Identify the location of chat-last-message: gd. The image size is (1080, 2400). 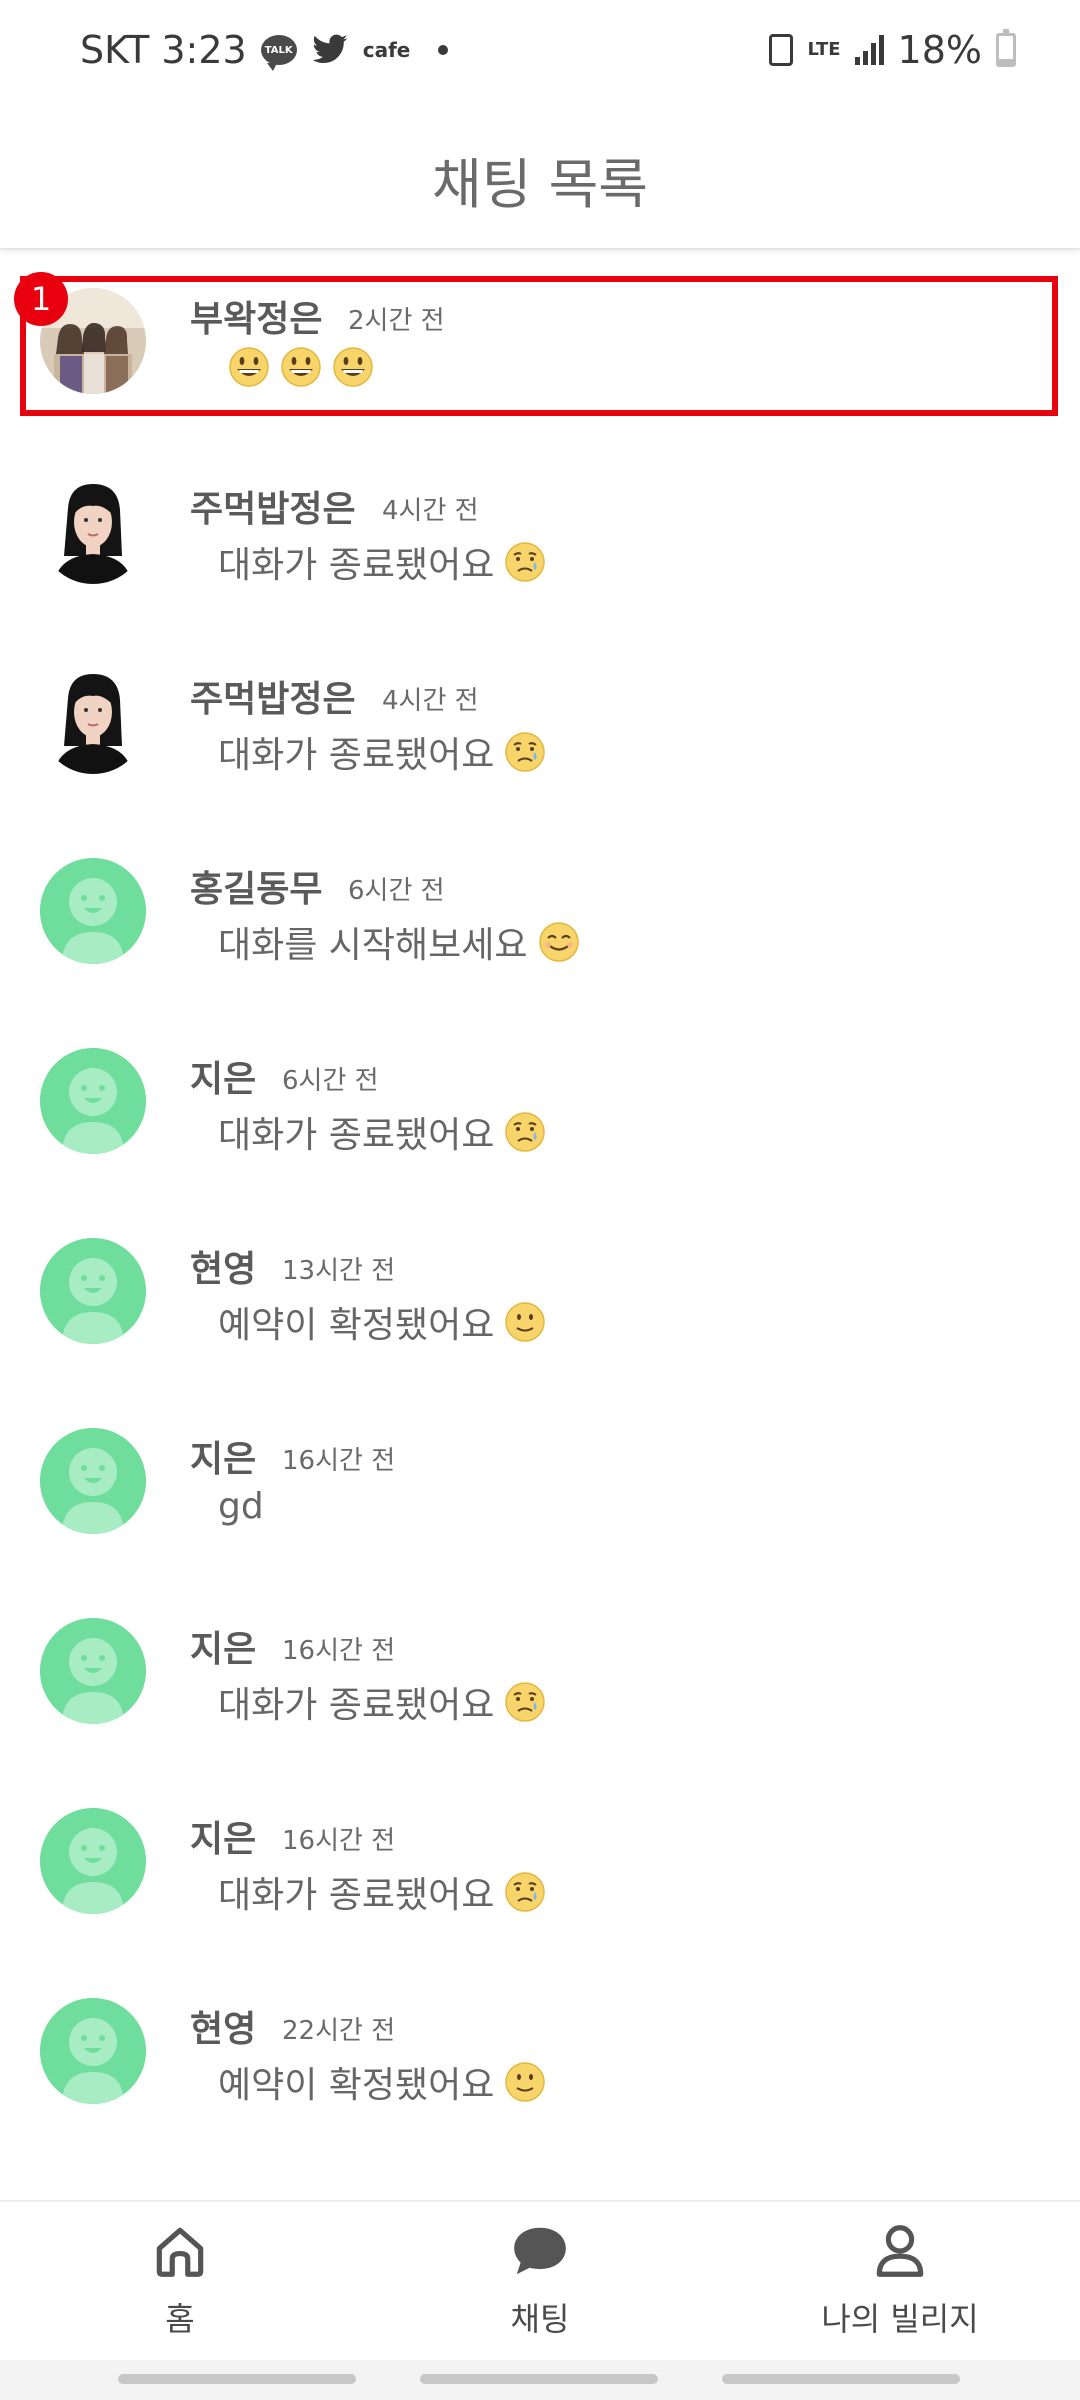
(241, 1506).